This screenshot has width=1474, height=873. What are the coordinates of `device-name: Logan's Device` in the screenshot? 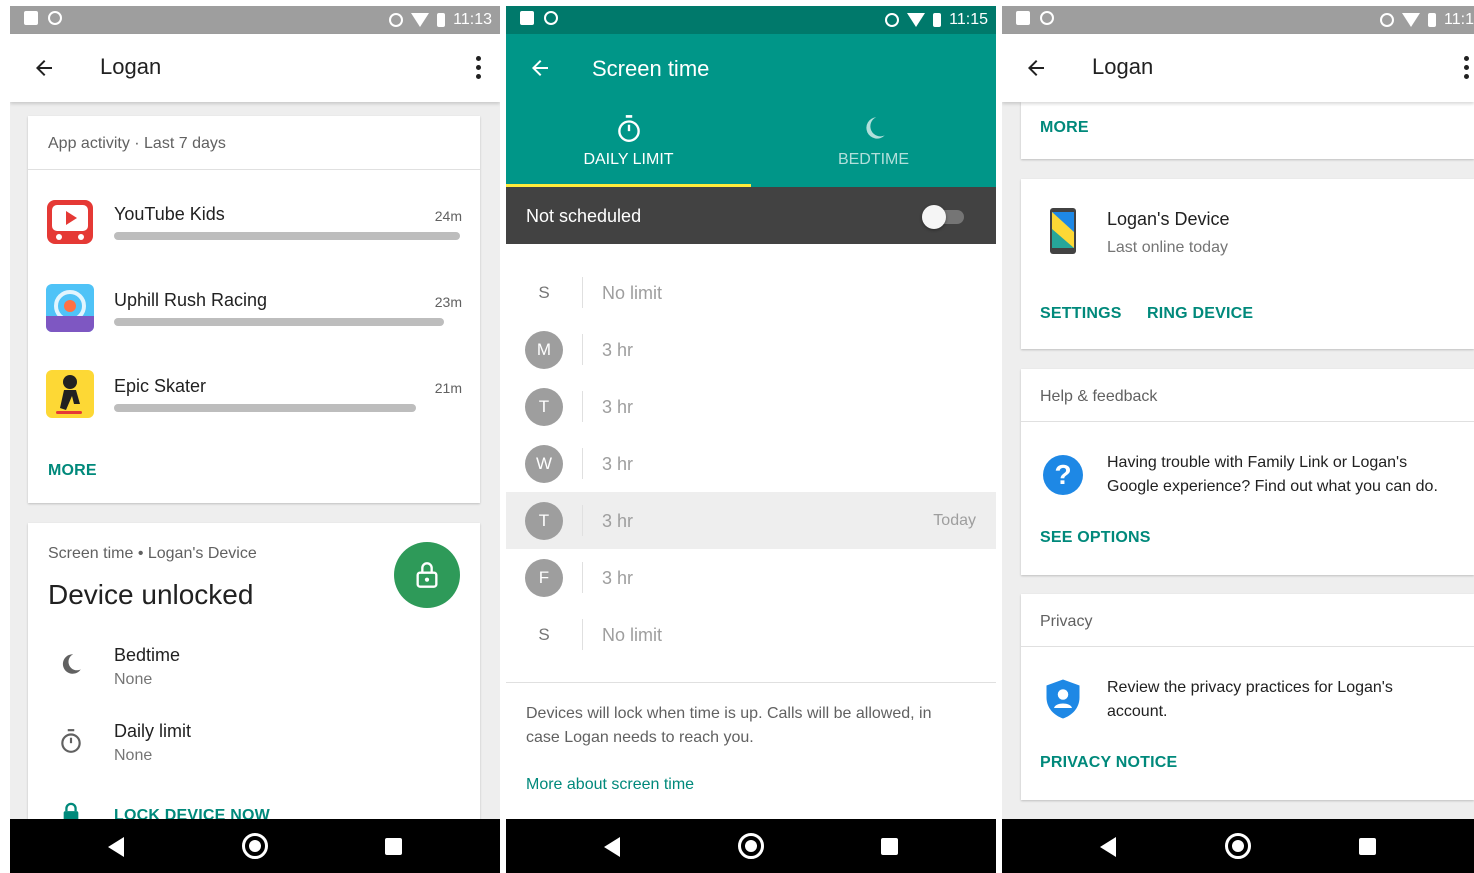 It's located at (1168, 219).